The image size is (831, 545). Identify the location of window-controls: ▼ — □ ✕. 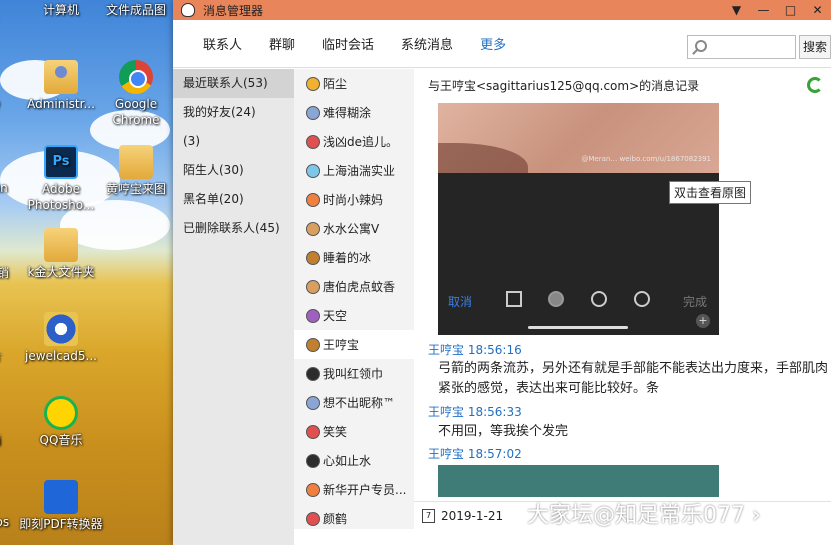
(777, 10).